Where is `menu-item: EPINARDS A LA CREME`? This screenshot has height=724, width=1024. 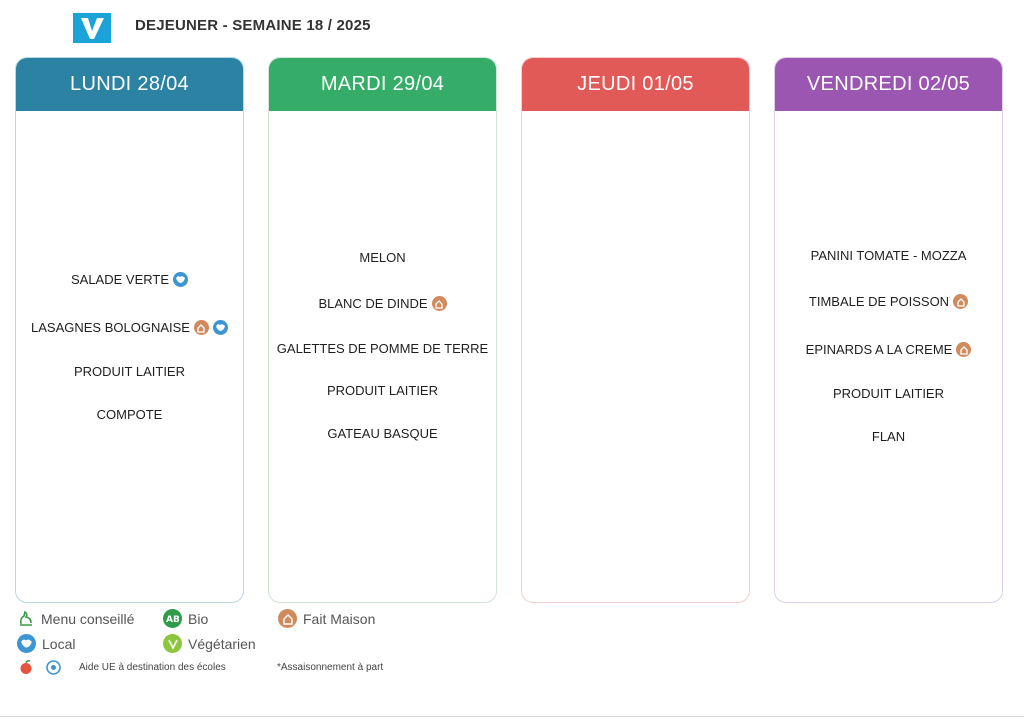
menu-item: EPINARDS A LA CREME is located at coordinates (888, 349).